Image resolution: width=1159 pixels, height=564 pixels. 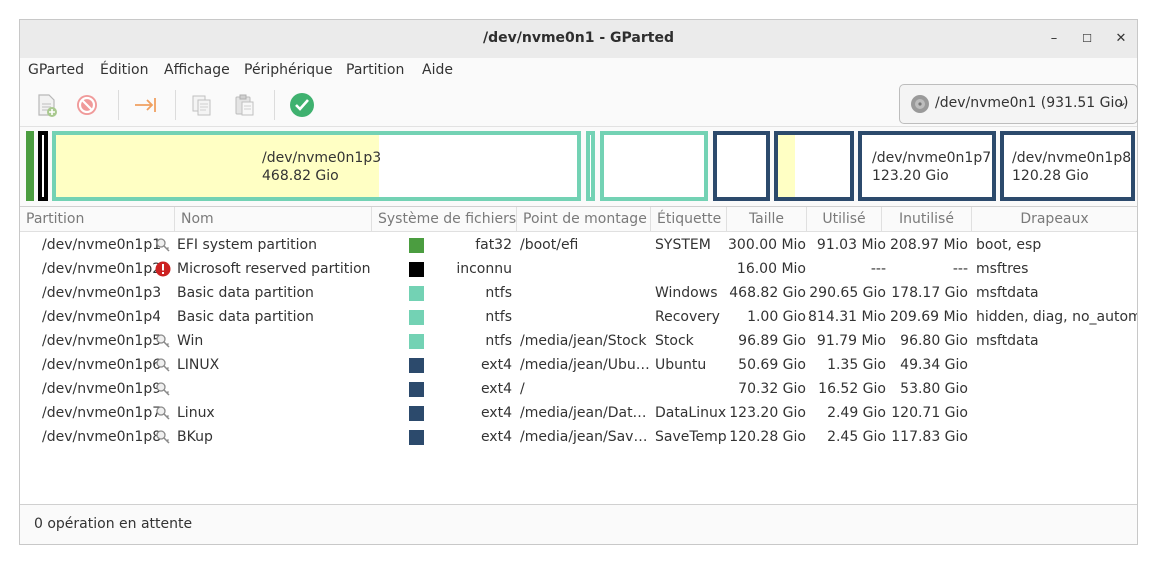 I want to click on harddisk-icon, so click(x=920, y=106).